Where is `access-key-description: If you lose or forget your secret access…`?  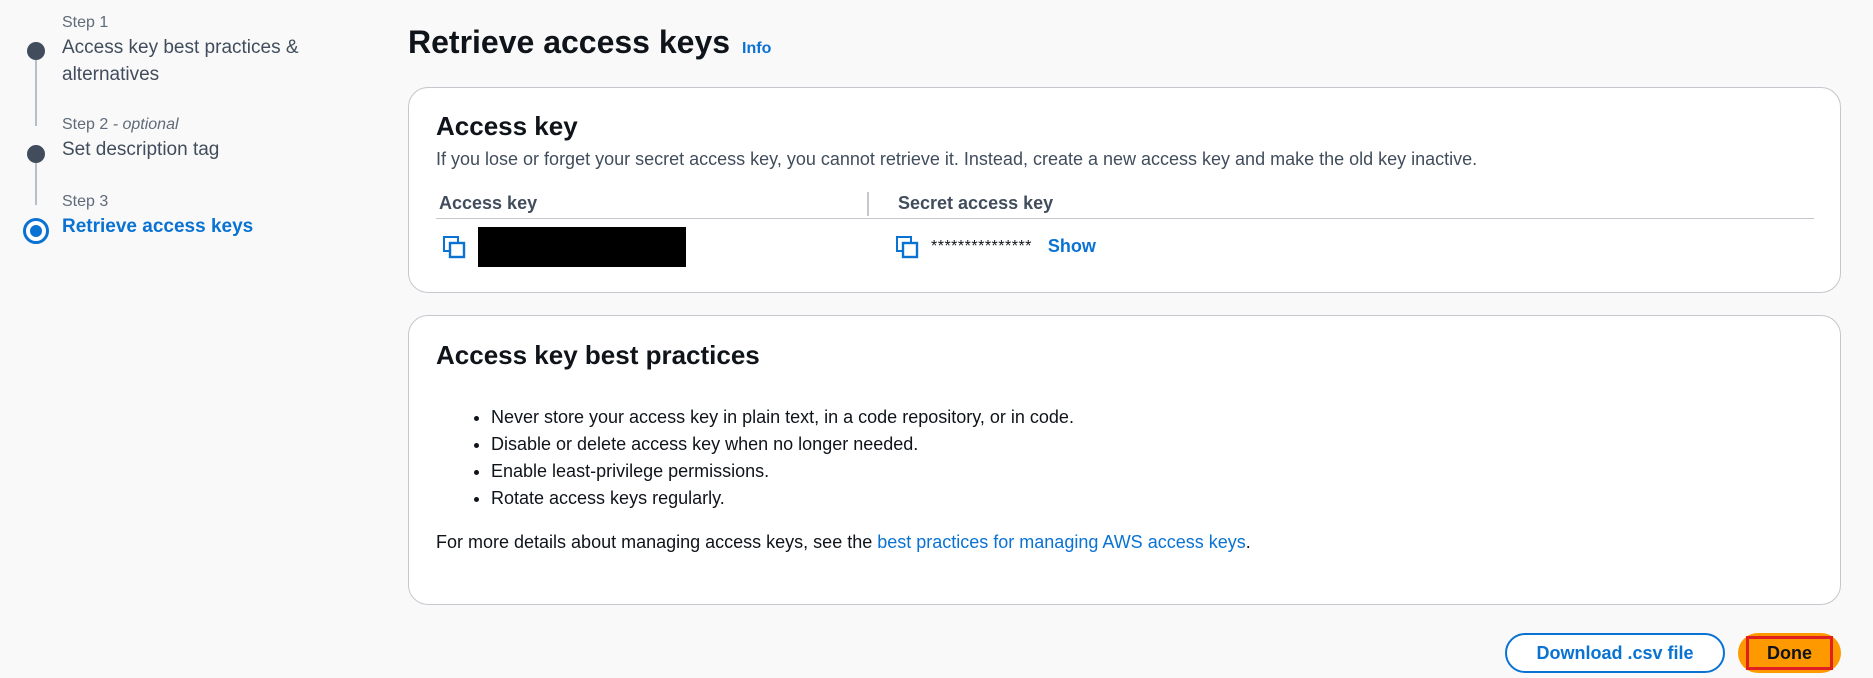
access-key-description: If you lose or forget your secret access… is located at coordinates (957, 159).